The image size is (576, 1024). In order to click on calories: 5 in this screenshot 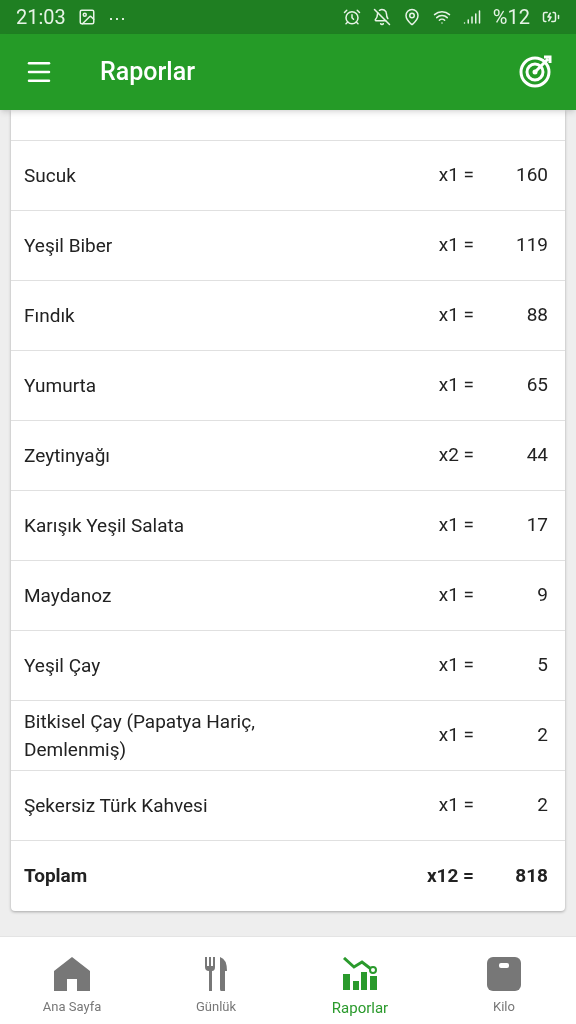, I will do `click(542, 665)`.